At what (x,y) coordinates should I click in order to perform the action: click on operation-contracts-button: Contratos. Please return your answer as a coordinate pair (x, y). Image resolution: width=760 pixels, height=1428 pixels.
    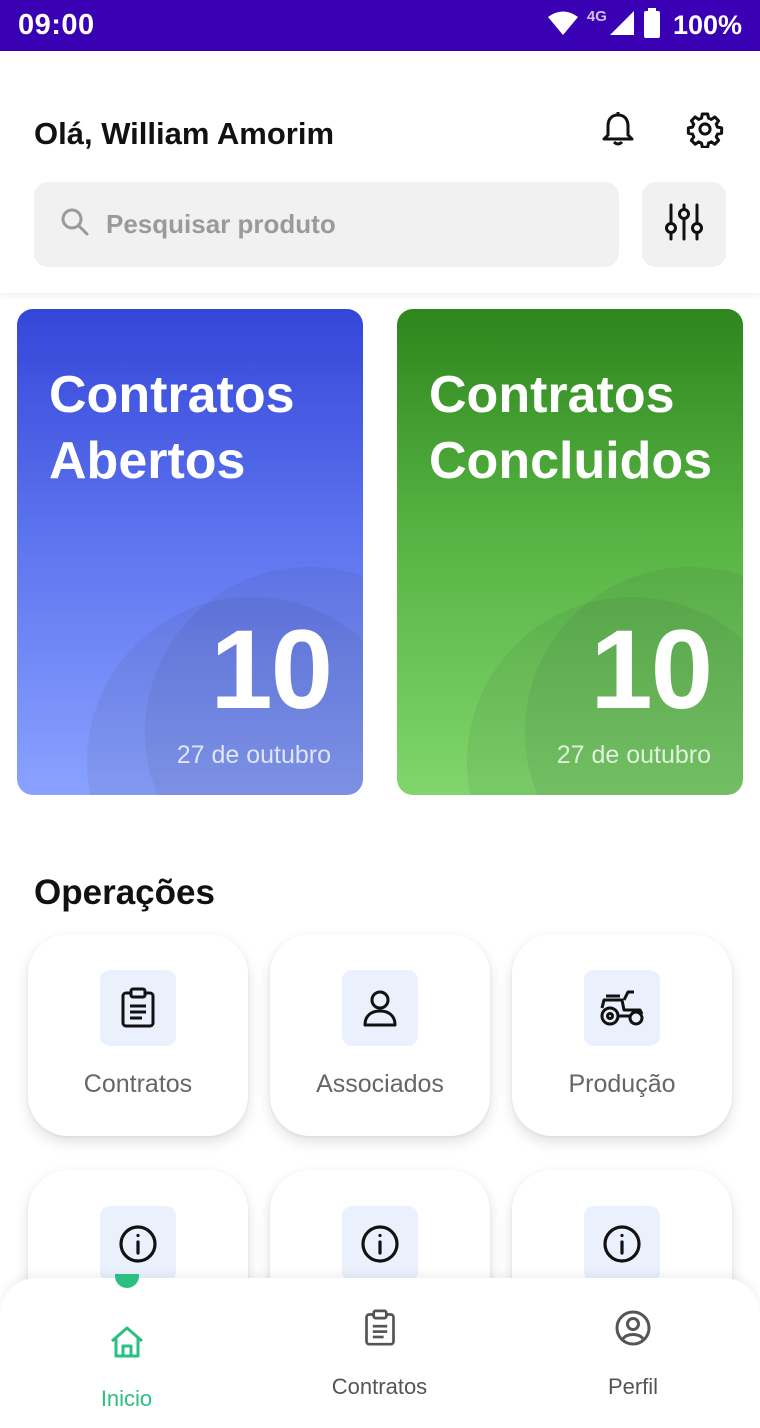
    Looking at the image, I should click on (138, 1035).